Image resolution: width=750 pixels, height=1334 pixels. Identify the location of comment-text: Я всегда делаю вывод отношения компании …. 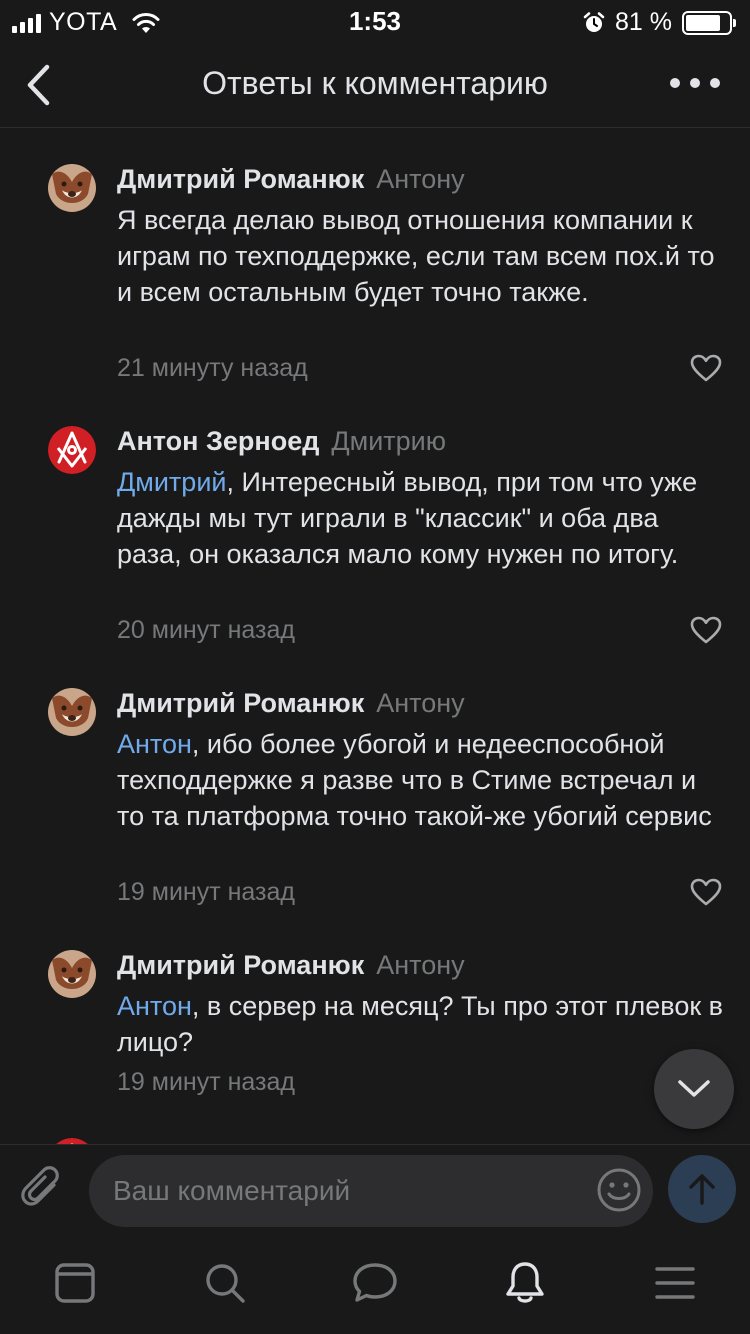
(422, 256).